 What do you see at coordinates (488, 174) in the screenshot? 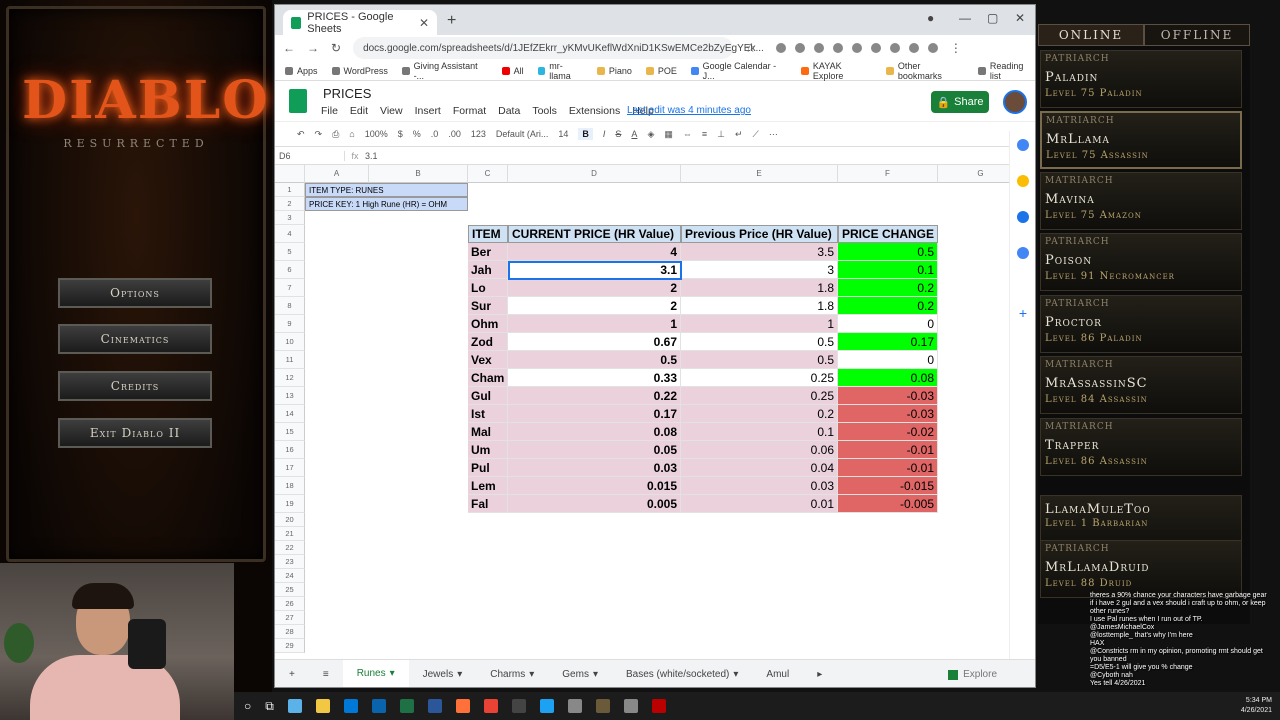
I see `col-header-c: C` at bounding box center [488, 174].